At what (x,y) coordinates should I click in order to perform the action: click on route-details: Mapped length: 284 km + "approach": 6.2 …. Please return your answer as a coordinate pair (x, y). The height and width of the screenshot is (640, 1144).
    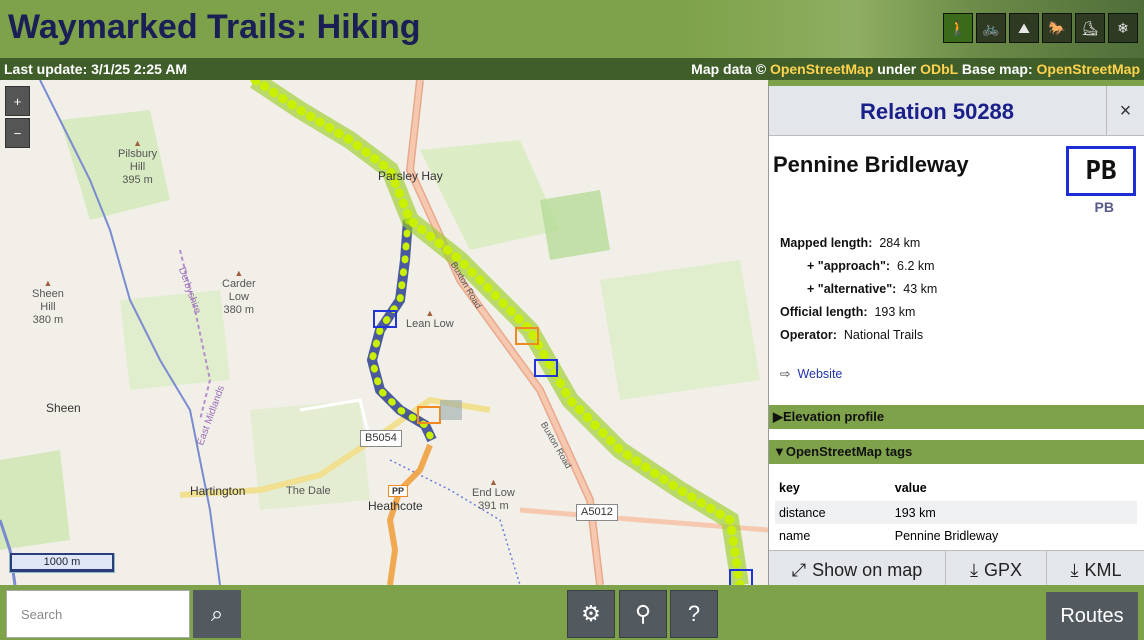
    Looking at the image, I should click on (858, 289).